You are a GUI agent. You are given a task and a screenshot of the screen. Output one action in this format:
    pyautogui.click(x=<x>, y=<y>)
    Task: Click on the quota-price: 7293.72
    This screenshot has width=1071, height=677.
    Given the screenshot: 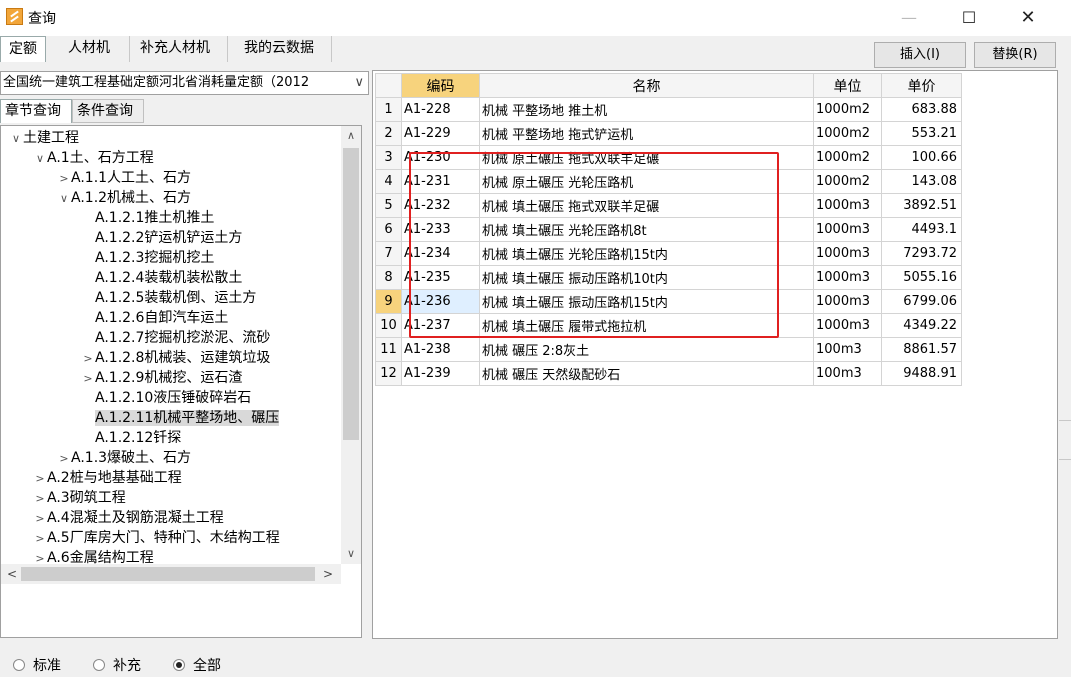 What is the action you would take?
    pyautogui.click(x=921, y=253)
    